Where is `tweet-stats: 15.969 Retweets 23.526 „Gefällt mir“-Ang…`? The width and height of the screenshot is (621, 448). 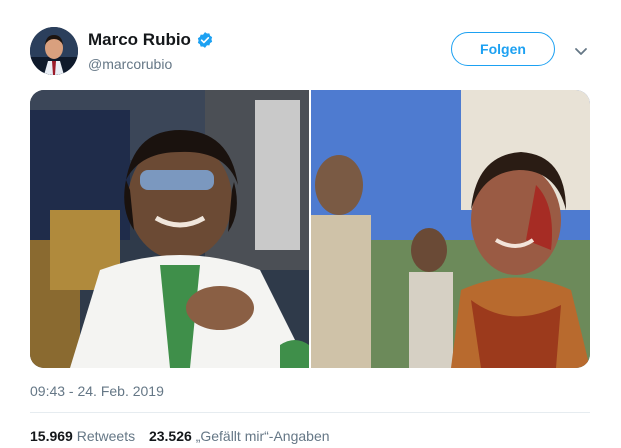
tweet-stats: 15.969 Retweets 23.526 „Gefällt mir“-Ang… is located at coordinates (185, 436).